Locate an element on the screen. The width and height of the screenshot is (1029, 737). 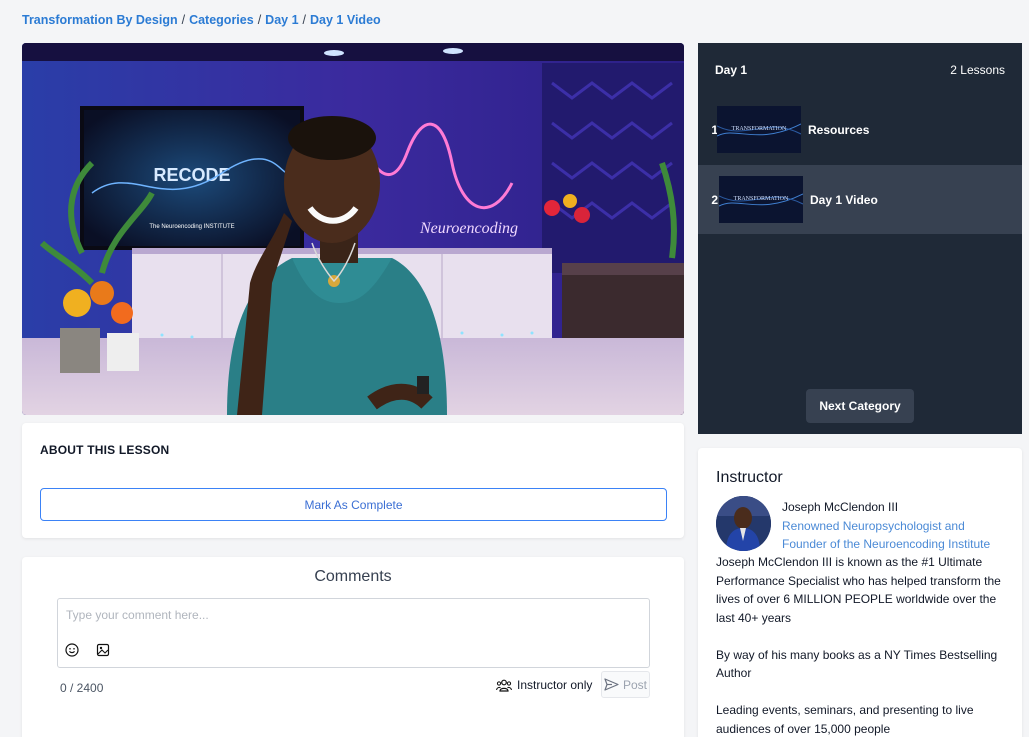
comment-input is located at coordinates (353, 619).